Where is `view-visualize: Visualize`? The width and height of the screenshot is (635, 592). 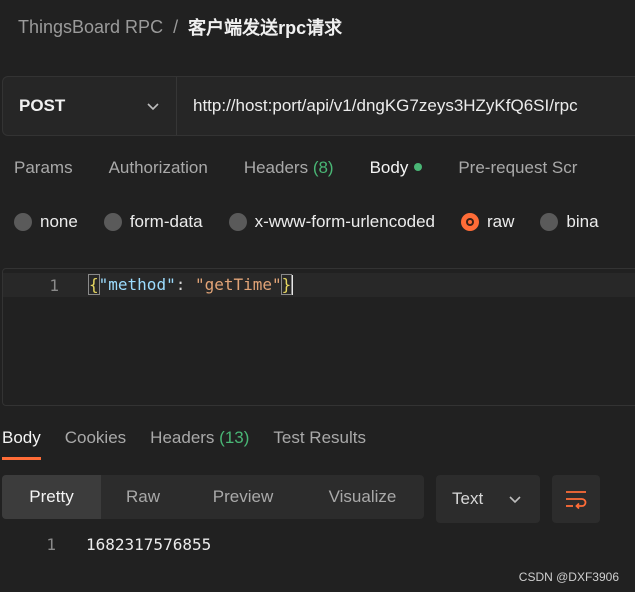 view-visualize: Visualize is located at coordinates (362, 497).